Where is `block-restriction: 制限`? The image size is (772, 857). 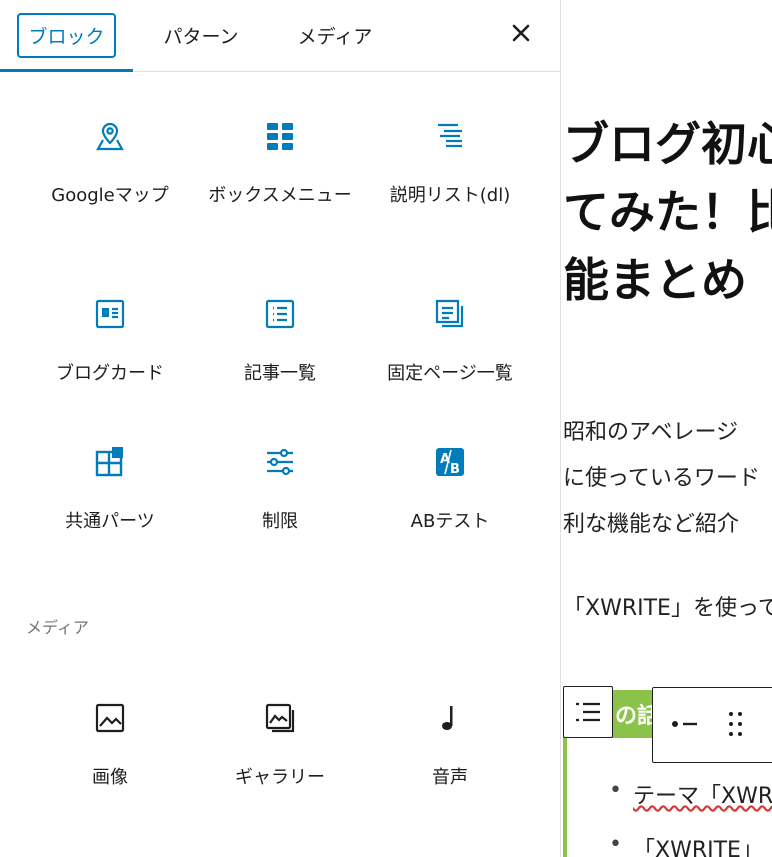 block-restriction: 制限 is located at coordinates (280, 490).